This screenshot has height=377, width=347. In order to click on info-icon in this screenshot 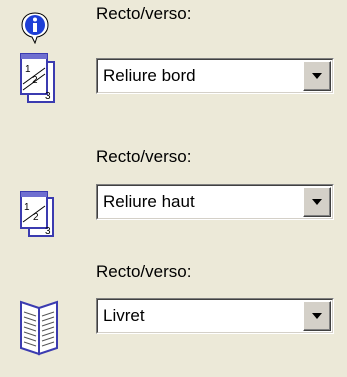, I will do `click(35, 30)`.